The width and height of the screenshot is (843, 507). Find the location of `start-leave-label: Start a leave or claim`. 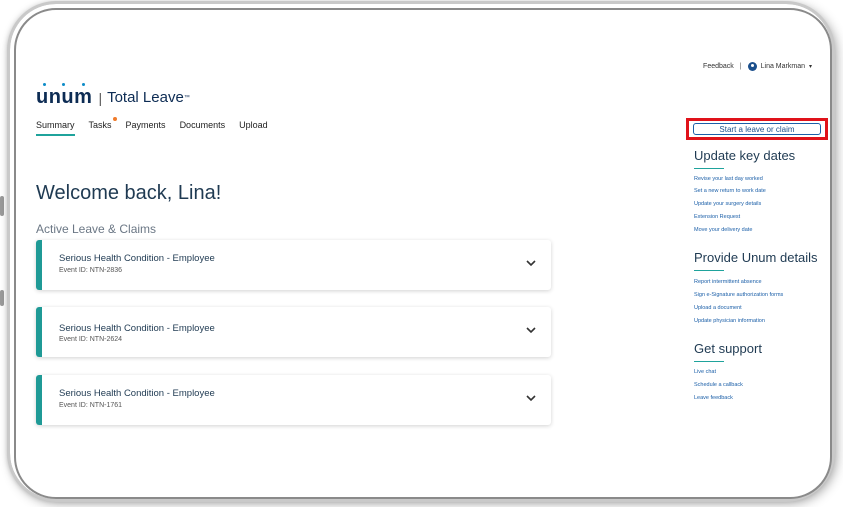

start-leave-label: Start a leave or claim is located at coordinates (757, 129).